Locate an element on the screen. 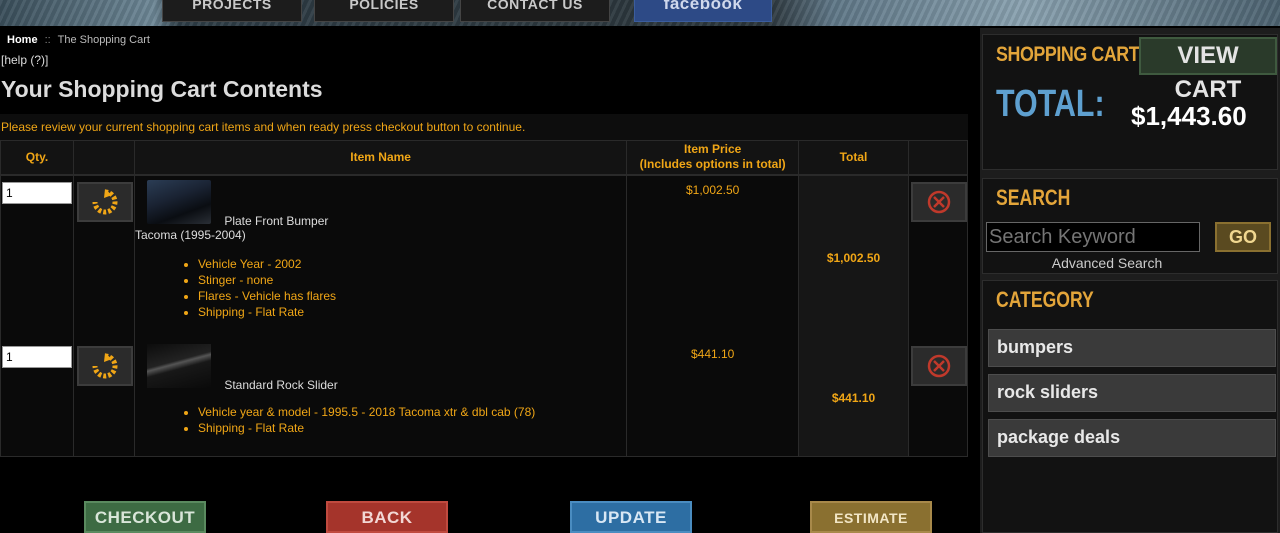 This screenshot has height=533, width=1280. search-box: SEARCH GO Advanced Search is located at coordinates (1130, 226).